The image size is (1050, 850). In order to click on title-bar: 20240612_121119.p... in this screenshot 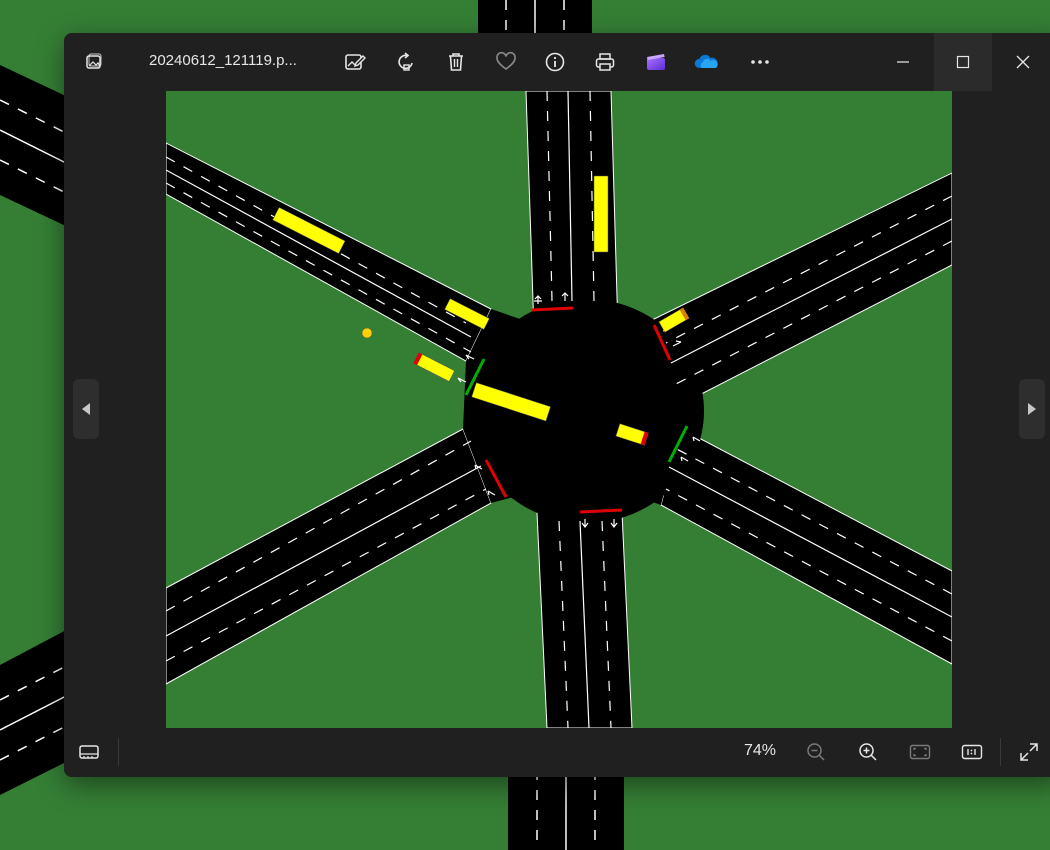, I will do `click(557, 62)`.